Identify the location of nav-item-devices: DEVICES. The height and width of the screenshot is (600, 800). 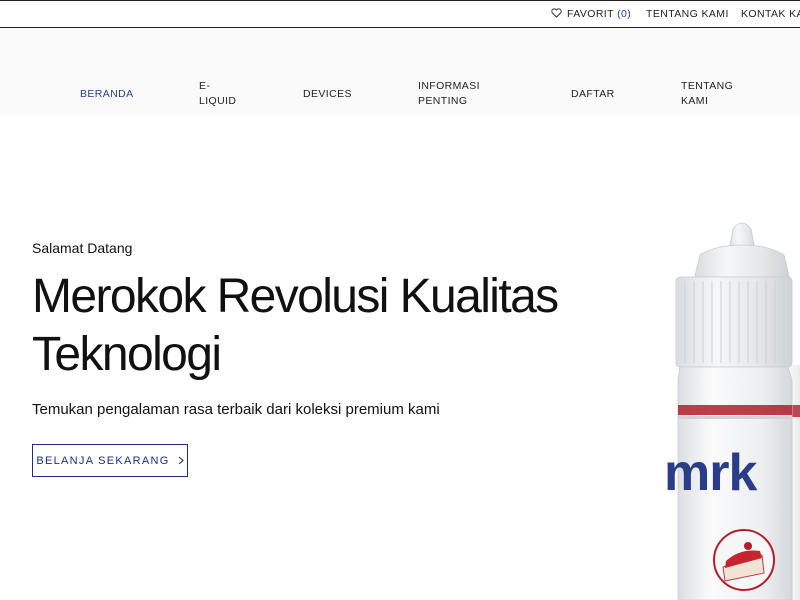
(327, 94).